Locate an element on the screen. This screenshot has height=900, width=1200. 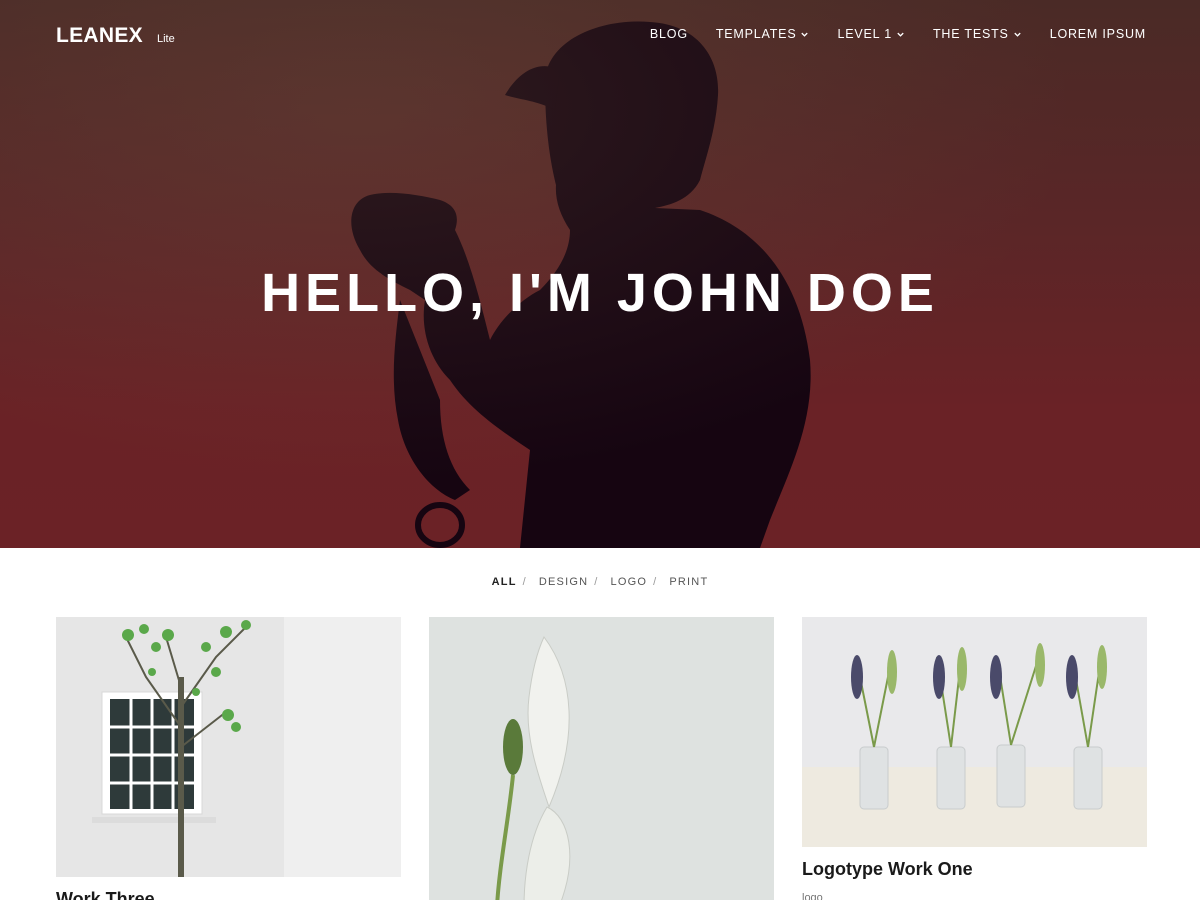
nav-item-label: TEMPLATES is located at coordinates (756, 34).